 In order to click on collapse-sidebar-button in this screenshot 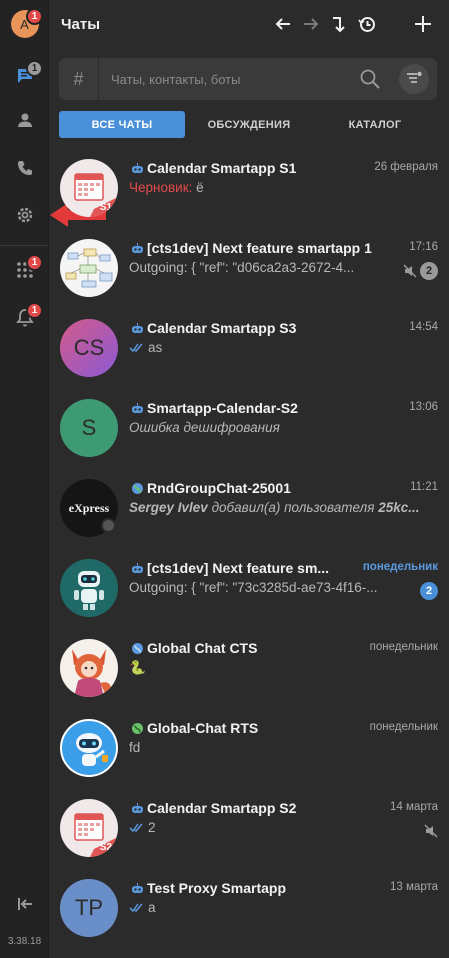, I will do `click(24, 904)`.